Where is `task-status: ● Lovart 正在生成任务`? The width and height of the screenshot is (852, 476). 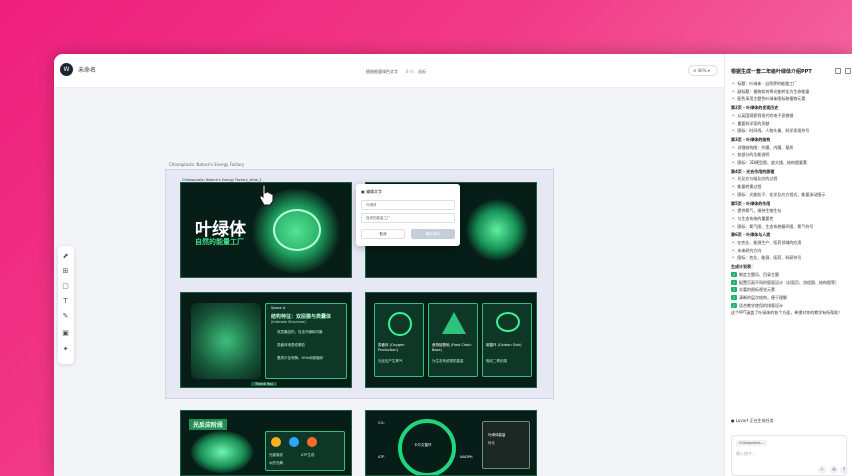
task-status: ● Lovart 正在生成任务 is located at coordinates (752, 420).